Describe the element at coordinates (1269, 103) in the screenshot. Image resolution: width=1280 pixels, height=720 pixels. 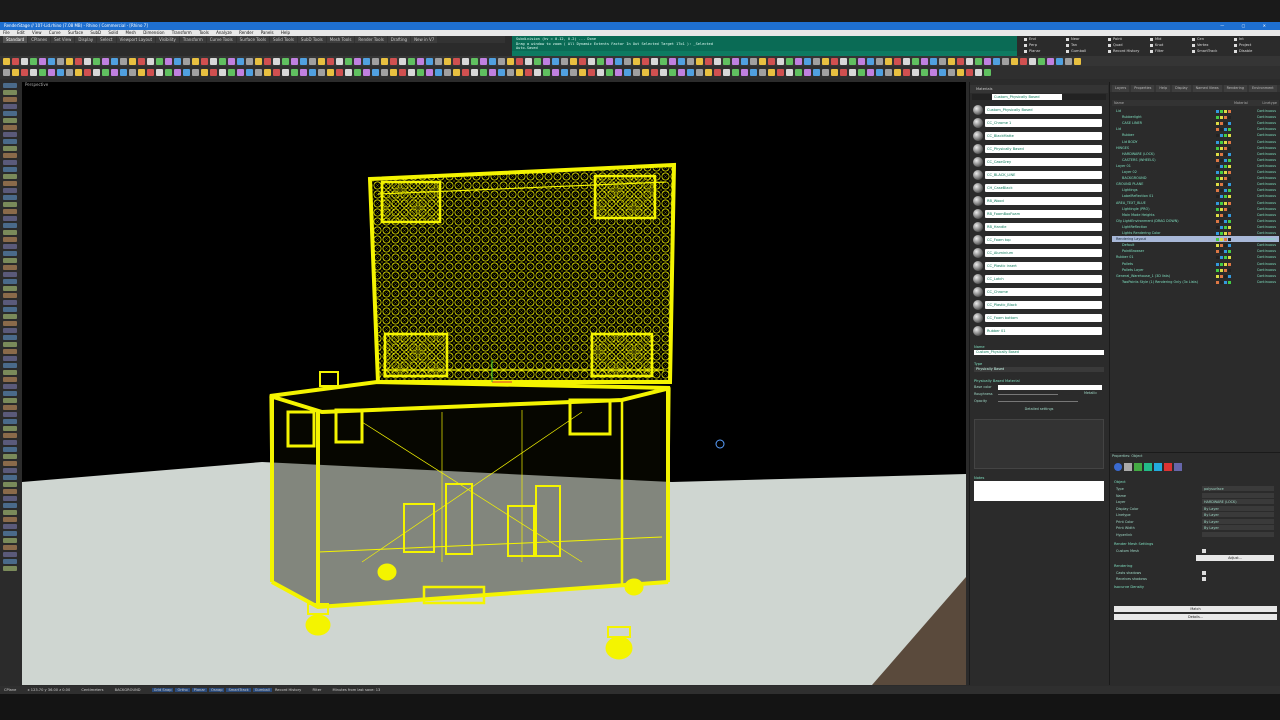
I see `col-linetype: Linetype` at that location.